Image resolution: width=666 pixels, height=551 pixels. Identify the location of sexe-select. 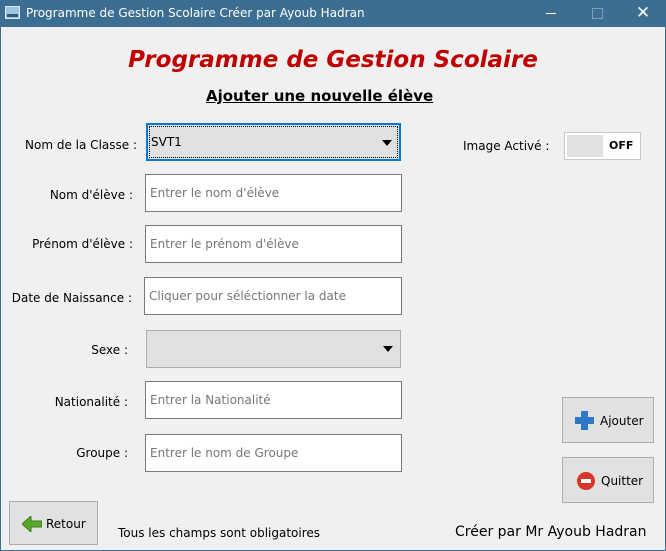
(273, 349).